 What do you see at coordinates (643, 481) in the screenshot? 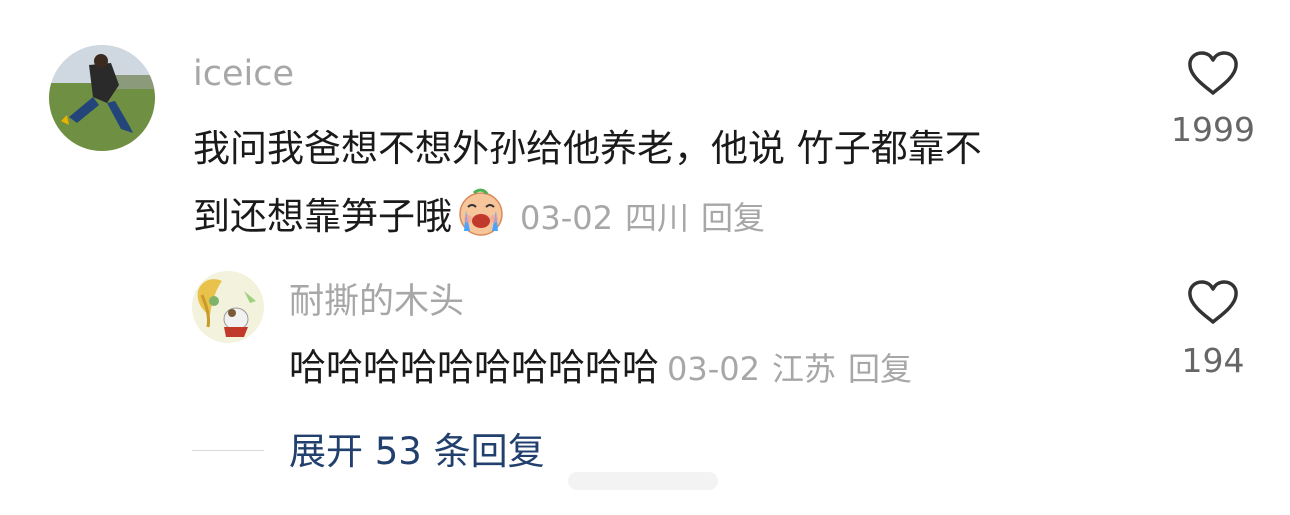
I see `watermark` at bounding box center [643, 481].